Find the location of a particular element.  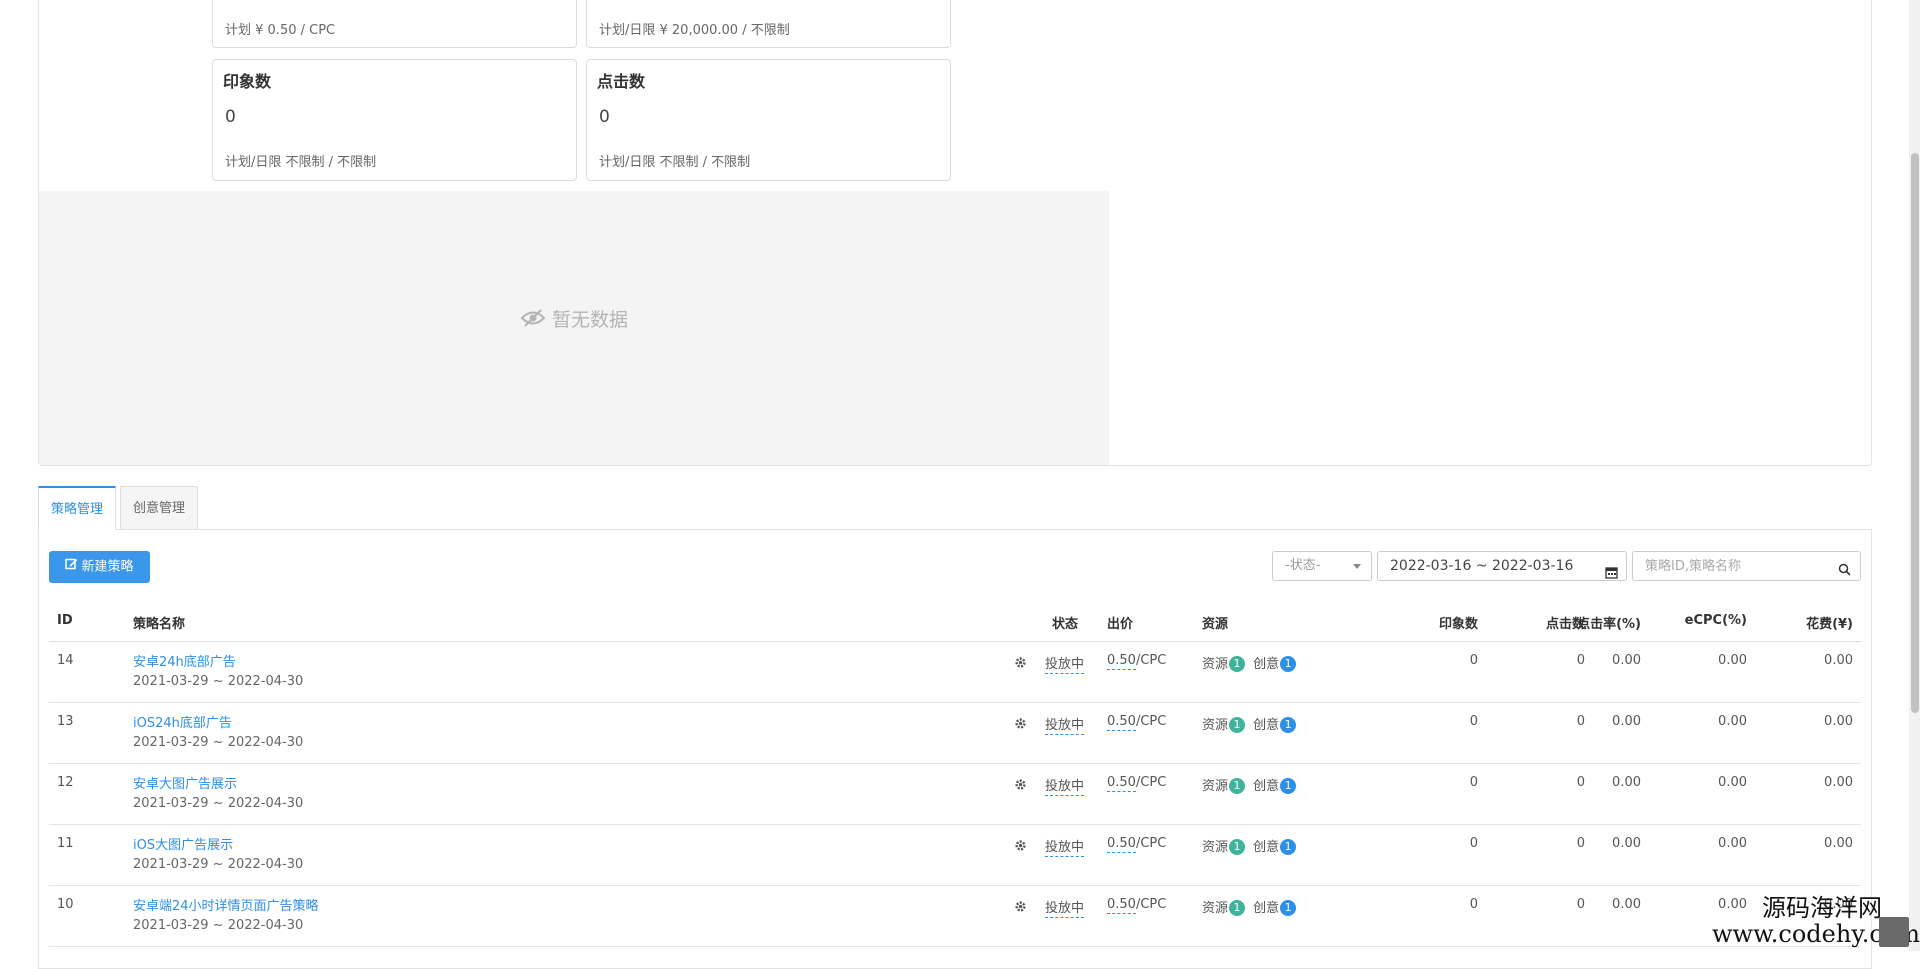

th-impressions: 印象数 is located at coordinates (1458, 624).